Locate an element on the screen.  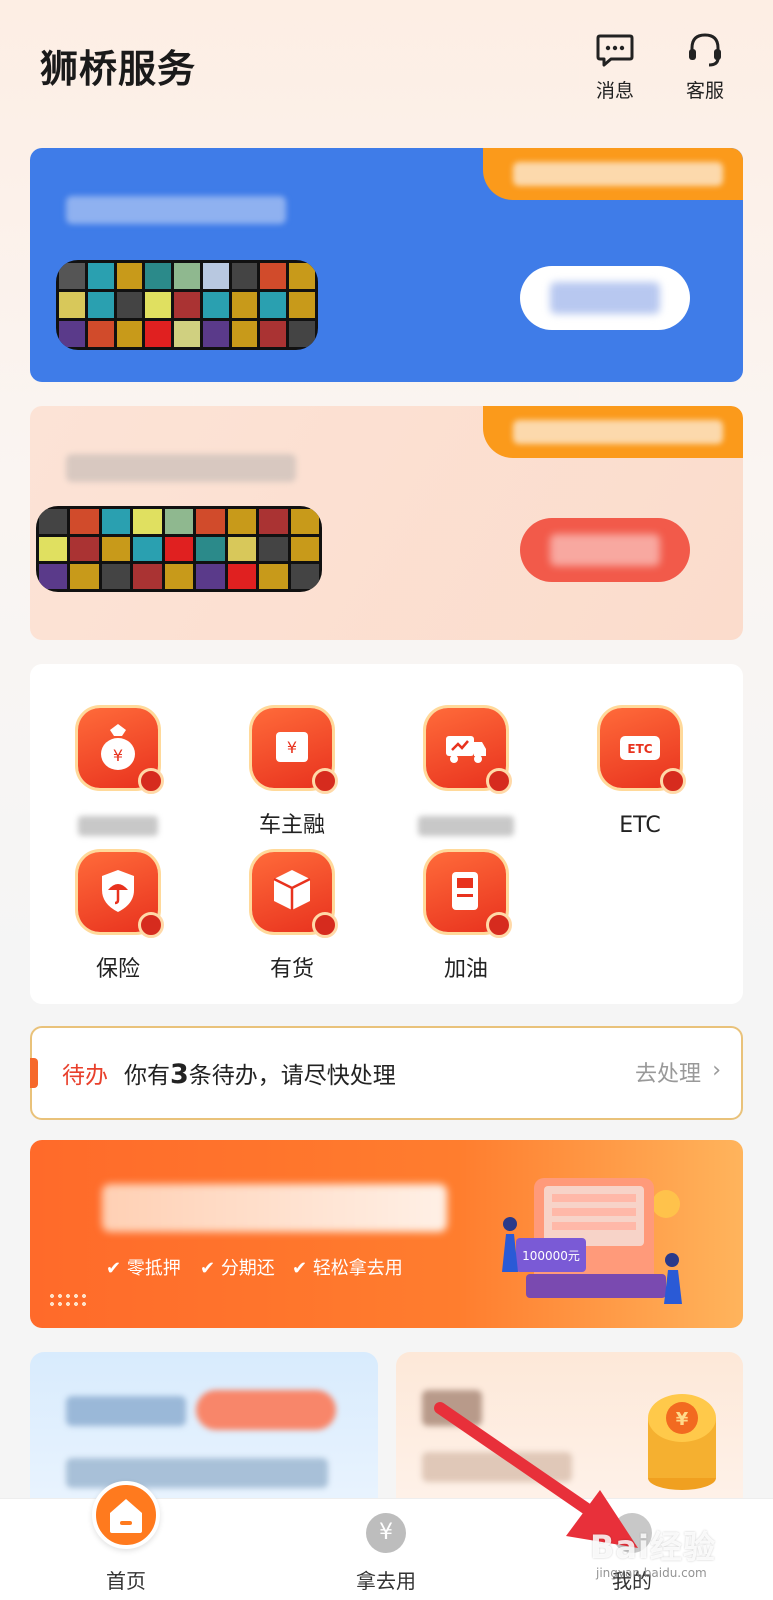
todo-tag: 待办 is located at coordinates (85, 1076).